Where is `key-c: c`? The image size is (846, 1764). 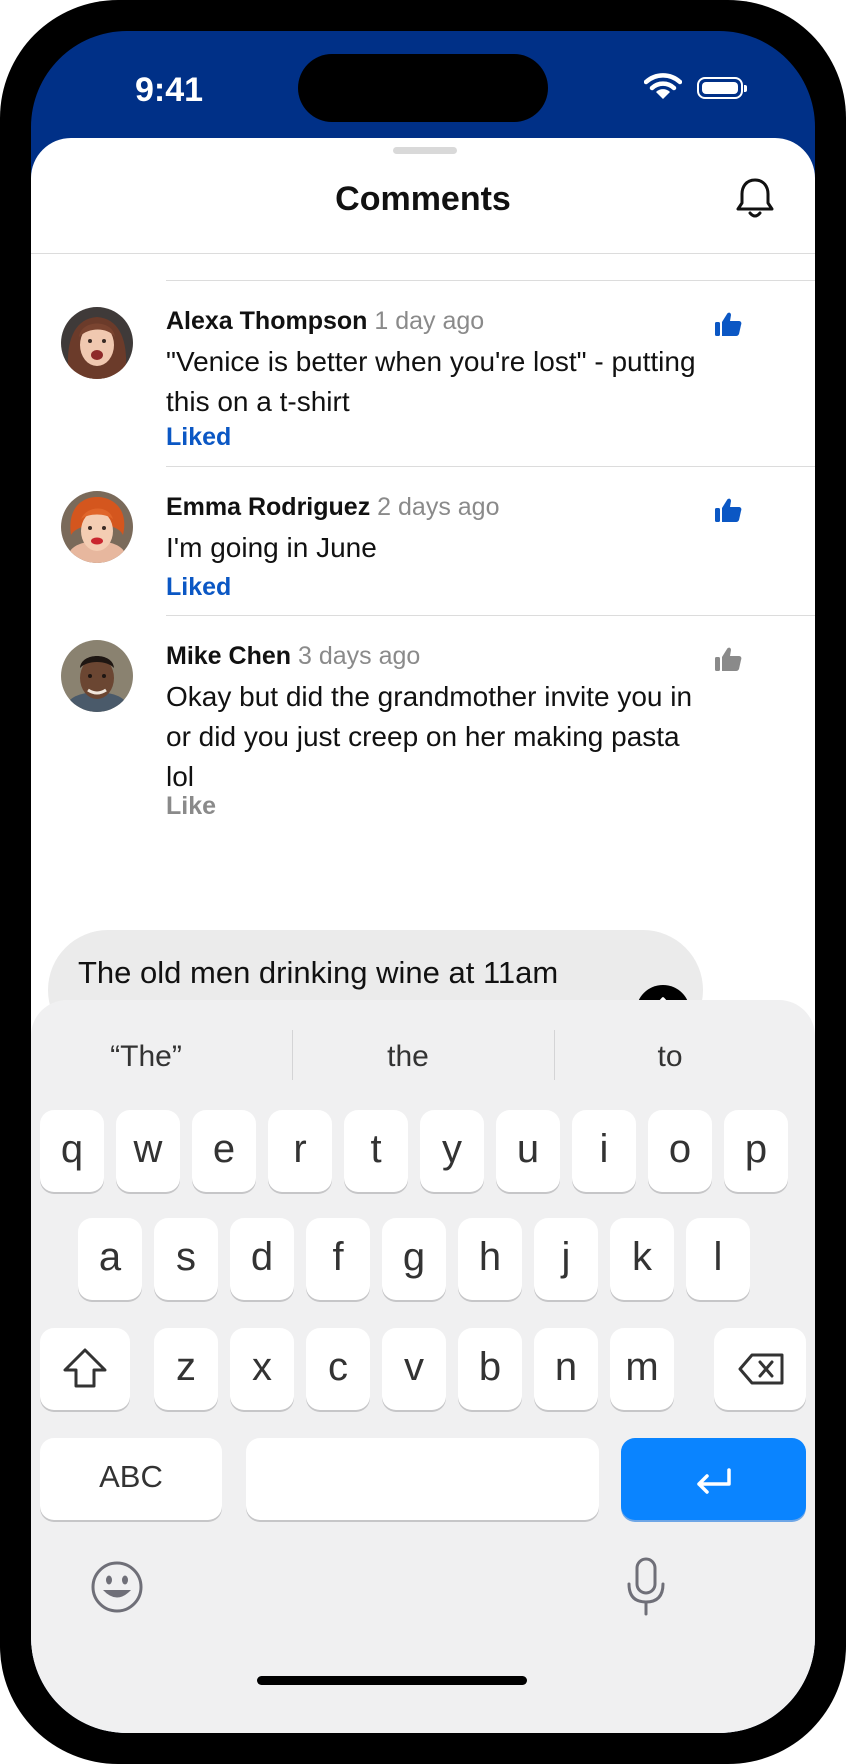
key-c: c is located at coordinates (338, 1369).